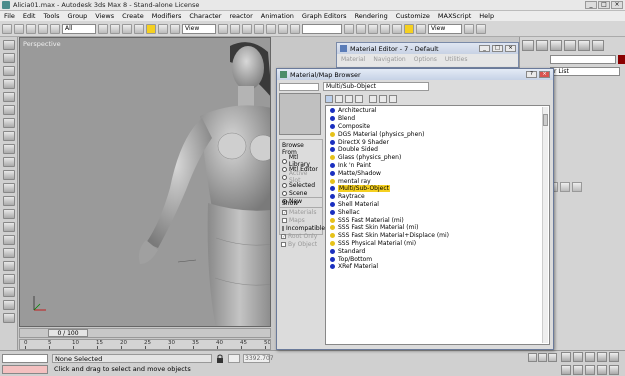  Describe the element at coordinates (7, 28) in the screenshot. I see `undo-icon` at that location.